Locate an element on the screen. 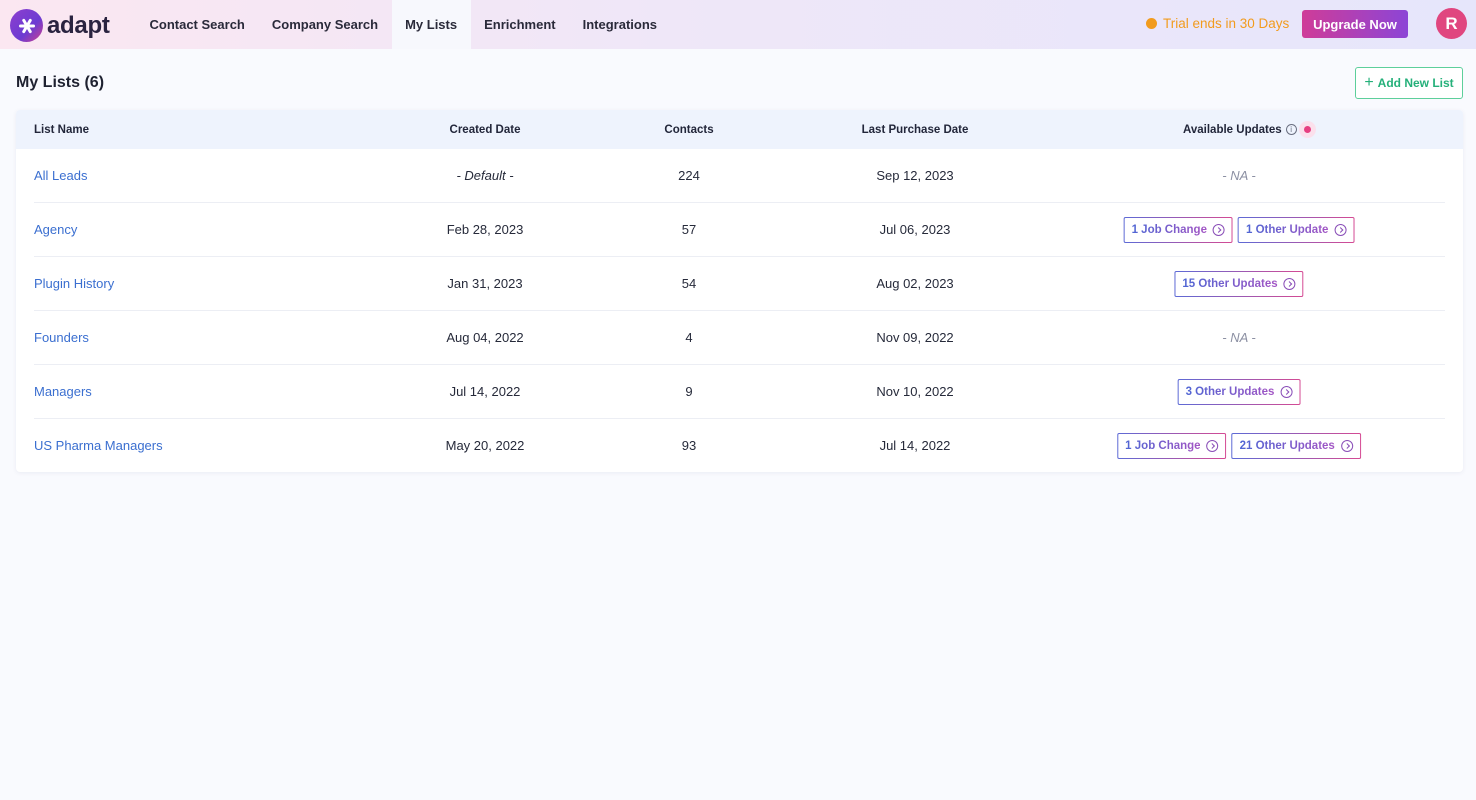  add-new-list-label: Add New List is located at coordinates (1415, 83).